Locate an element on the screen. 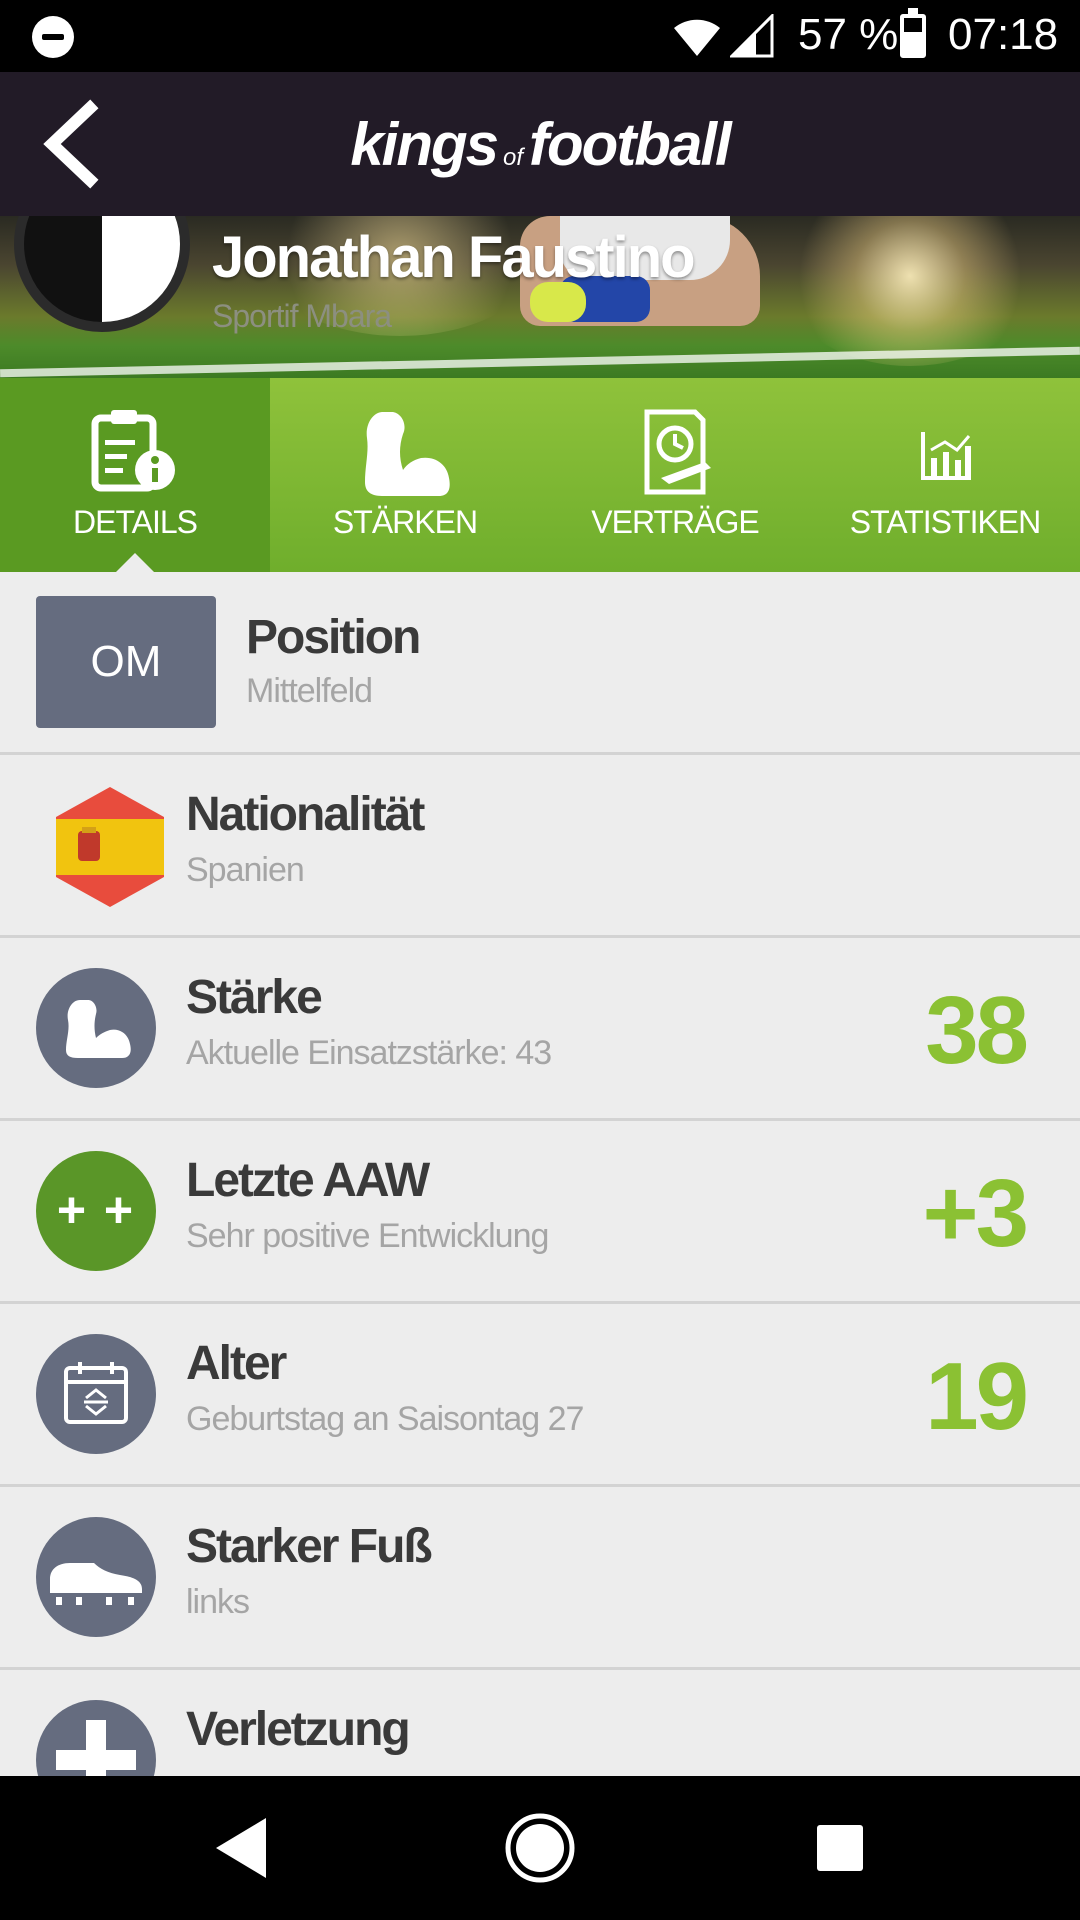 The width and height of the screenshot is (1080, 1920). system-navigation-bar is located at coordinates (540, 1848).